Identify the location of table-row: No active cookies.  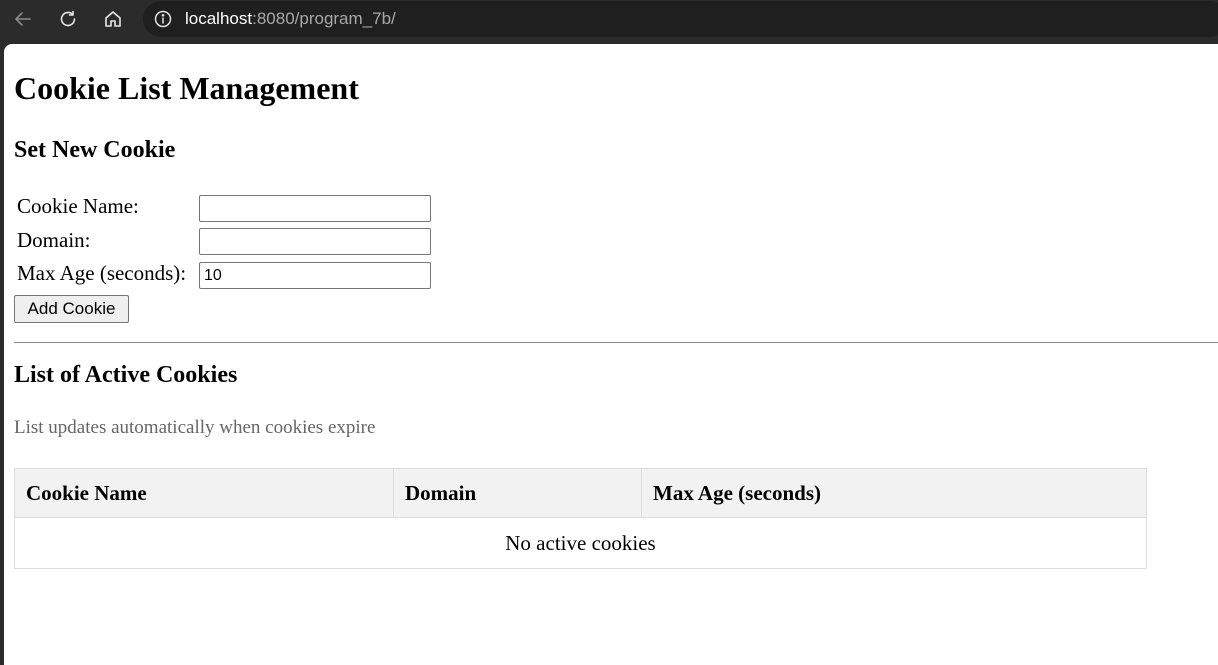
(580, 543).